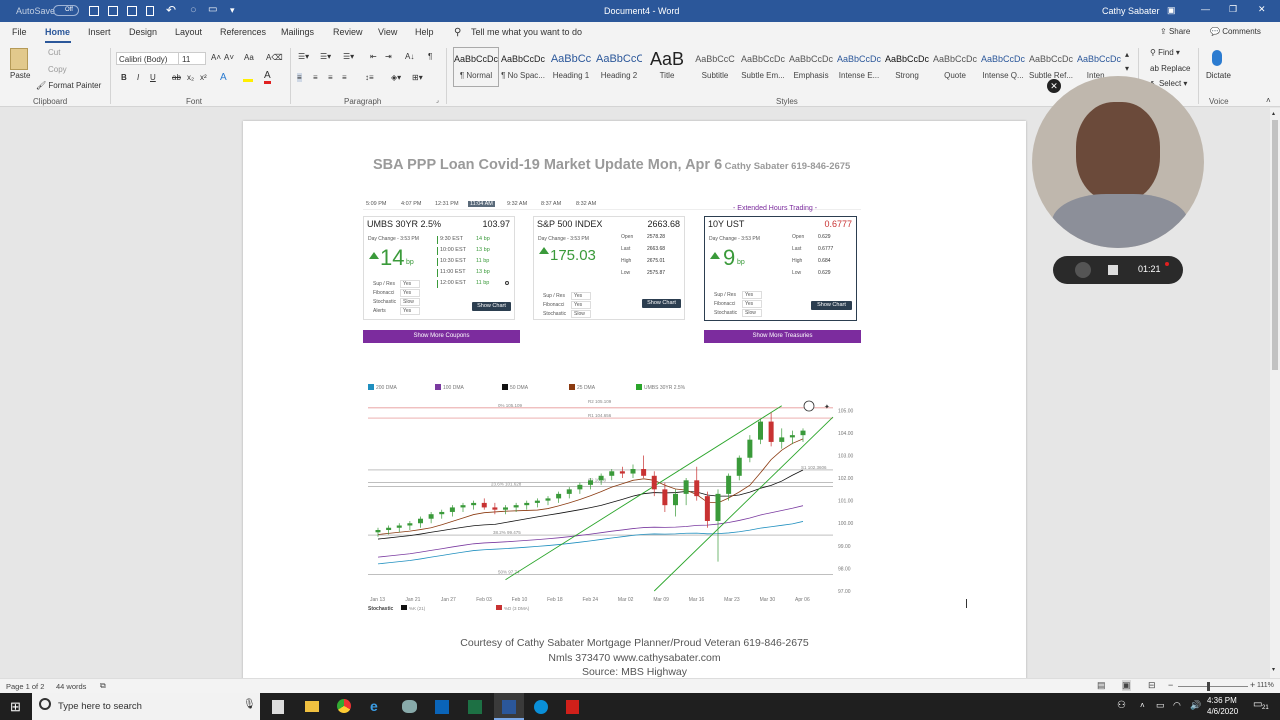 The height and width of the screenshot is (720, 1280). What do you see at coordinates (481, 204) in the screenshot?
I see `time-option: 11:04 AM` at bounding box center [481, 204].